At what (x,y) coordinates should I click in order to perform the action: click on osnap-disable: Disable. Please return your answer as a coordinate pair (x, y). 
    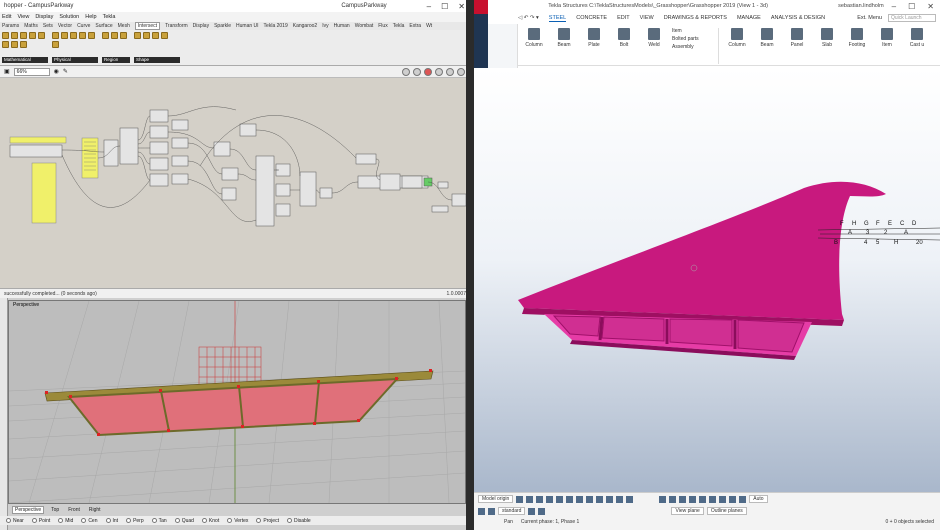
    Looking at the image, I should click on (298, 521).